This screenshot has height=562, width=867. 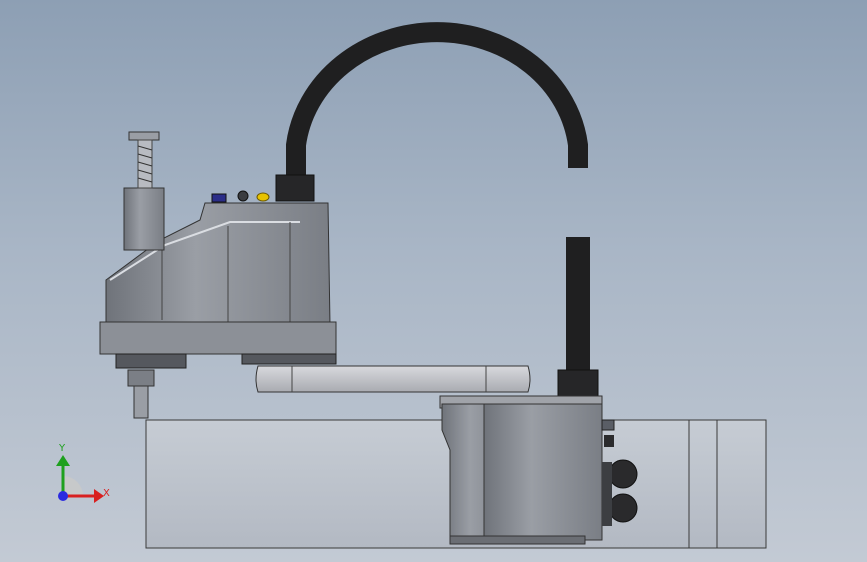 What do you see at coordinates (393, 379) in the screenshot?
I see `arm-link` at bounding box center [393, 379].